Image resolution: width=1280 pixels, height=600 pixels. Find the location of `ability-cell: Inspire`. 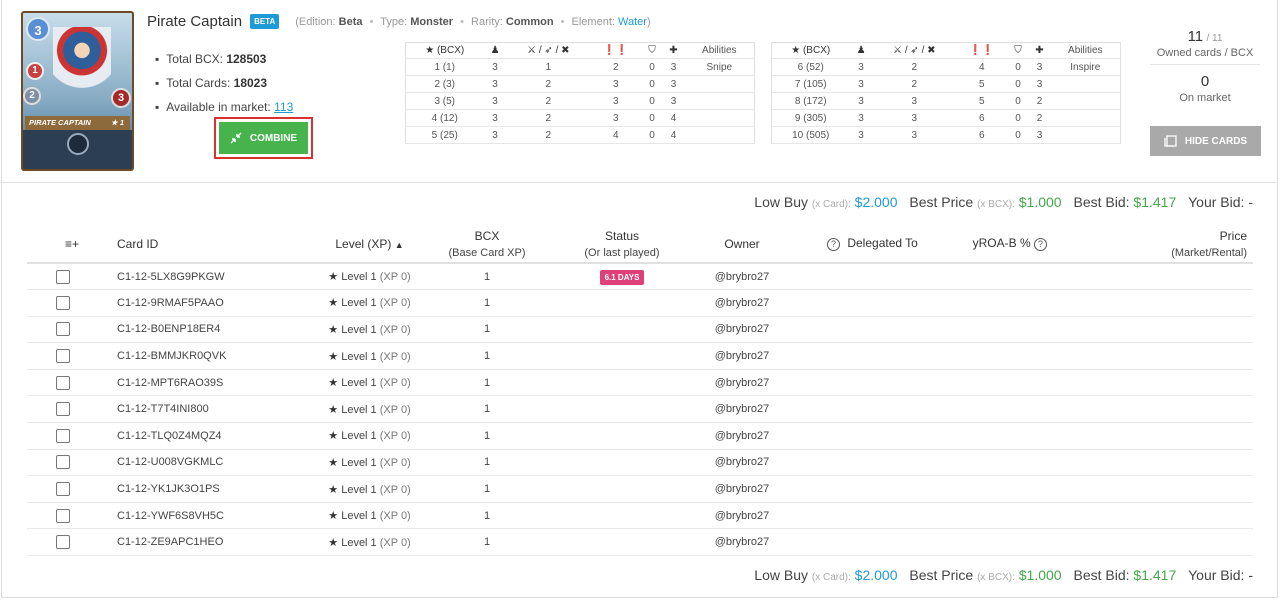

ability-cell: Inspire is located at coordinates (1085, 67).